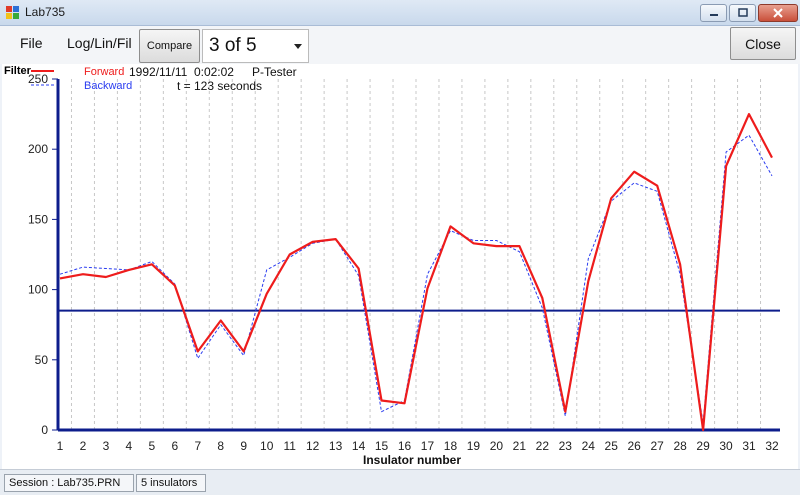 This screenshot has height=495, width=800. I want to click on status-session: Session : Lab735.PRN, so click(69, 483).